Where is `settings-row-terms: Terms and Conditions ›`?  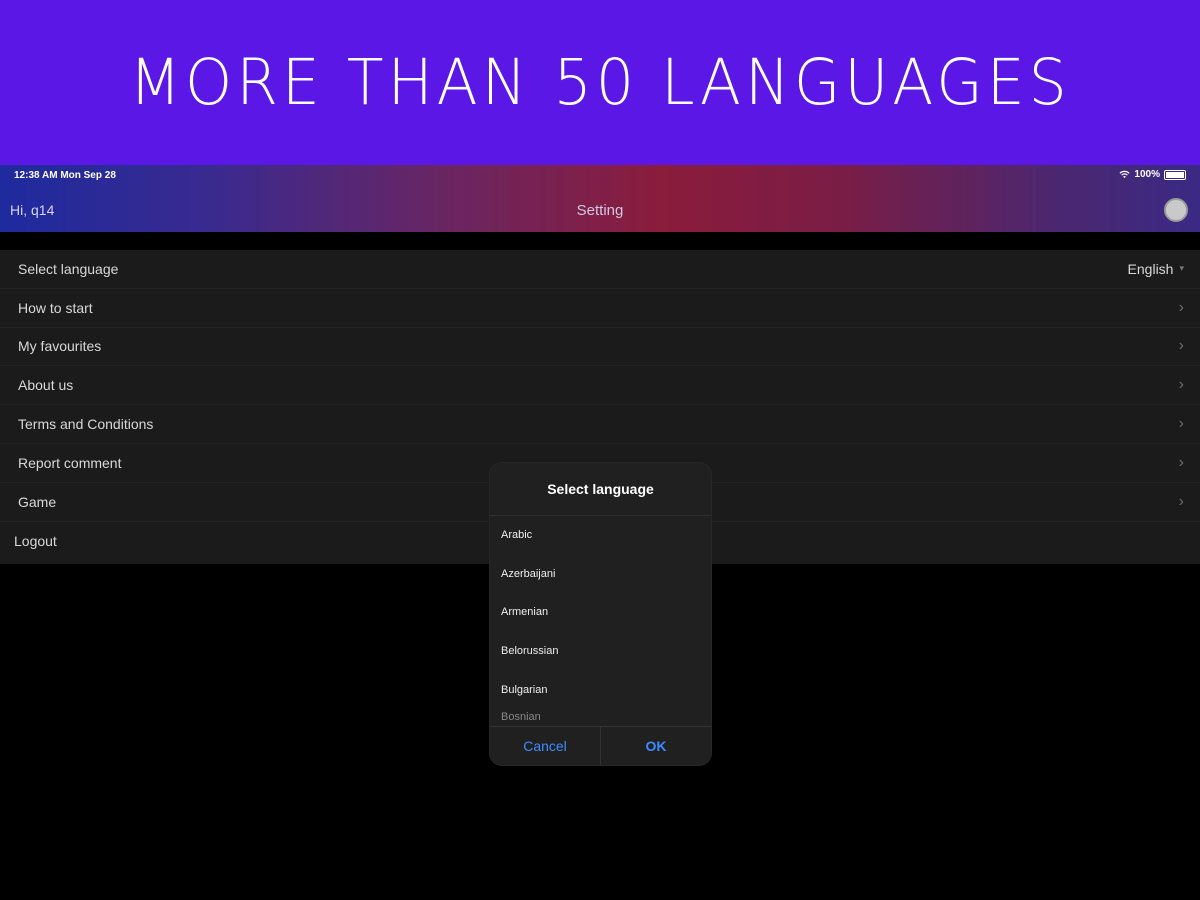
settings-row-terms: Terms and Conditions › is located at coordinates (600, 424).